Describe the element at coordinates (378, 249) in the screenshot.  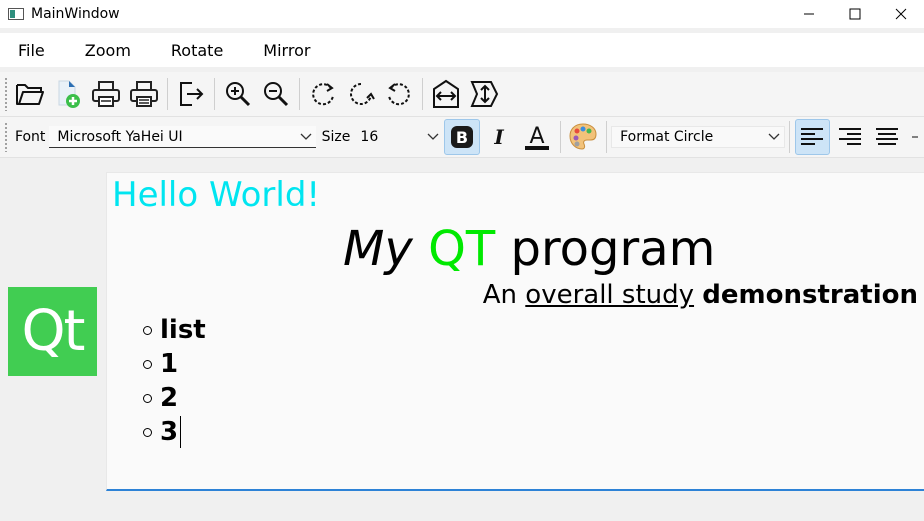
I see `heading-my: My` at that location.